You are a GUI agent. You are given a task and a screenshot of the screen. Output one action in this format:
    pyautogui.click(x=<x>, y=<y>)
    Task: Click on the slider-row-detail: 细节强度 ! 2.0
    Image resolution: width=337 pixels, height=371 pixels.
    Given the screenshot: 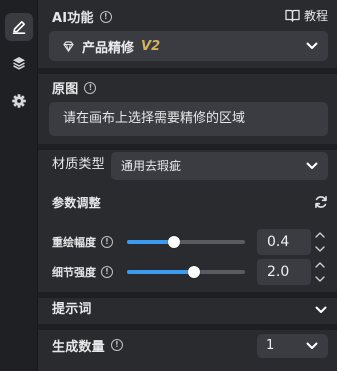 What is the action you would take?
    pyautogui.click(x=187, y=272)
    